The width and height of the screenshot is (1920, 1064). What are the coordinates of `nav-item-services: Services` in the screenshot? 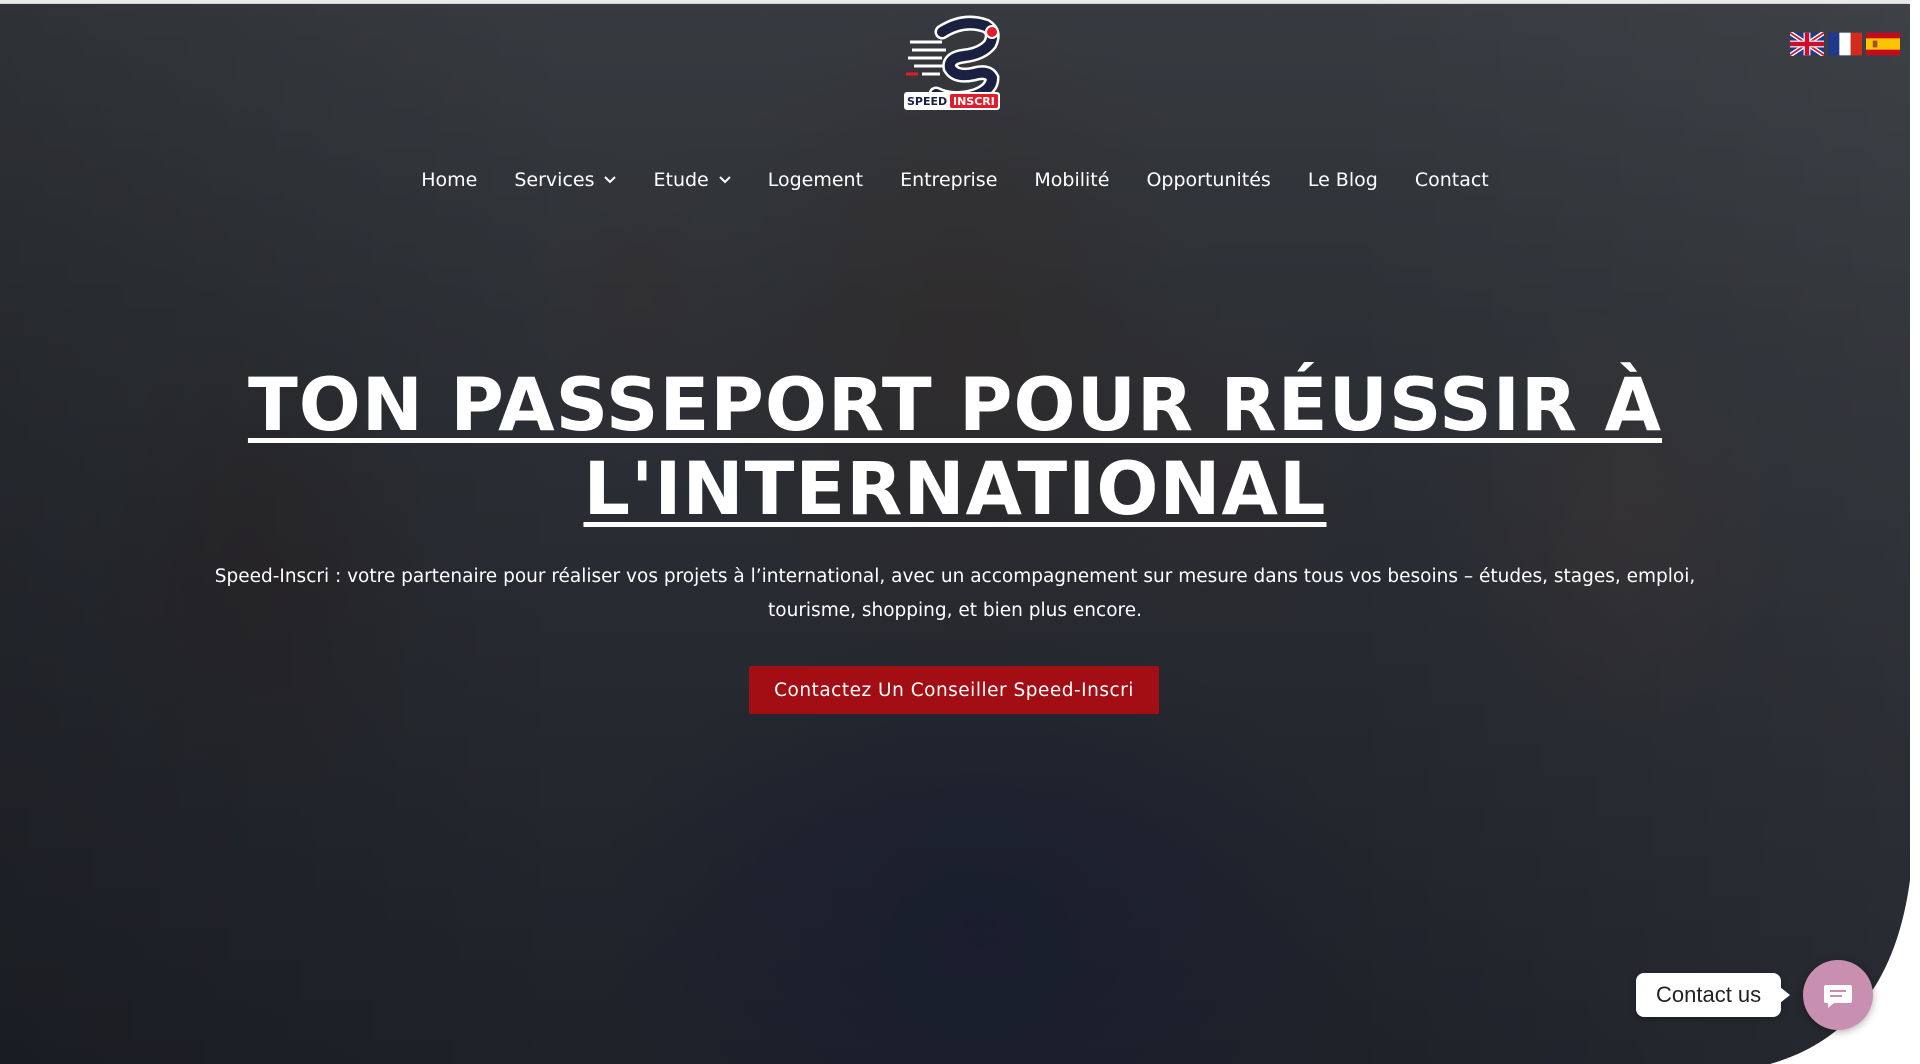 It's located at (565, 180).